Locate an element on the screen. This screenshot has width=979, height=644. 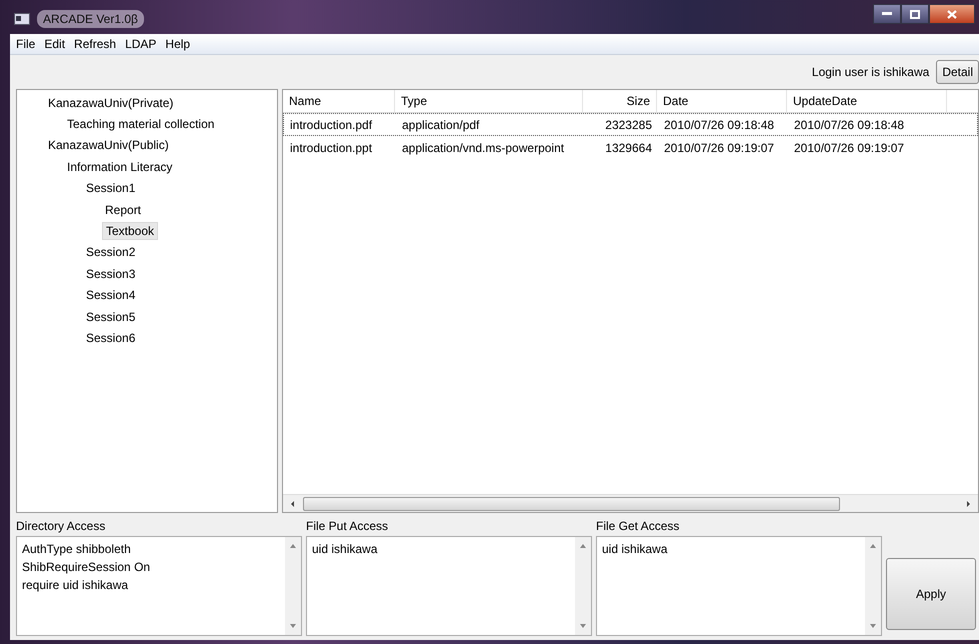
section-label: Directory Access is located at coordinates (61, 526).